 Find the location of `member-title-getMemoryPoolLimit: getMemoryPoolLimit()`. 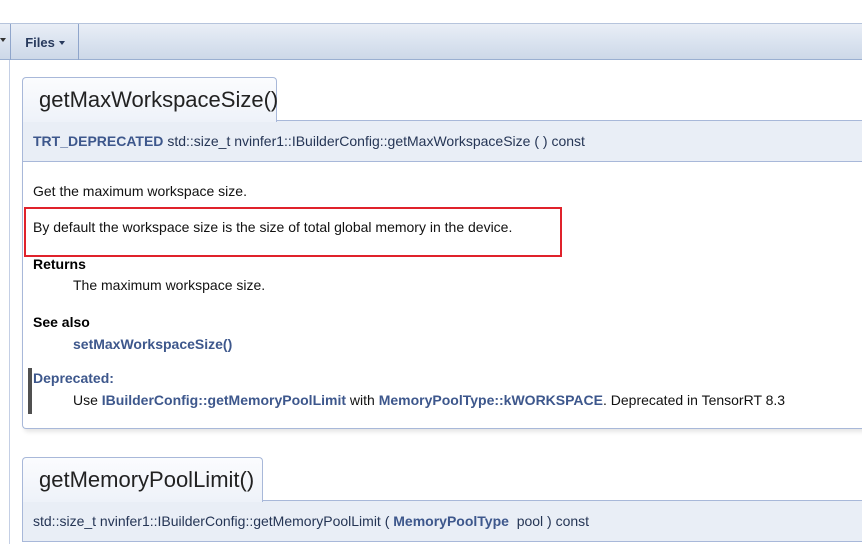

member-title-getMemoryPoolLimit: getMemoryPoolLimit() is located at coordinates (142, 479).